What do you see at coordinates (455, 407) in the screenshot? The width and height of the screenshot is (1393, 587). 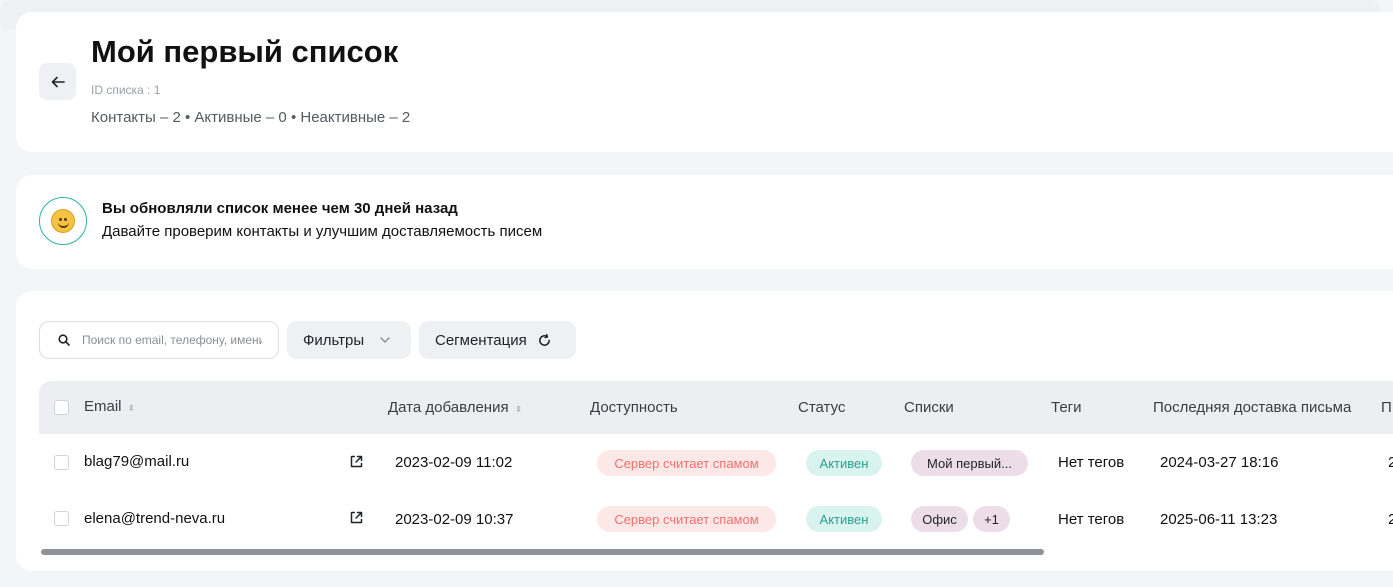 I see `column-date-added: Дата добавления ⬍` at bounding box center [455, 407].